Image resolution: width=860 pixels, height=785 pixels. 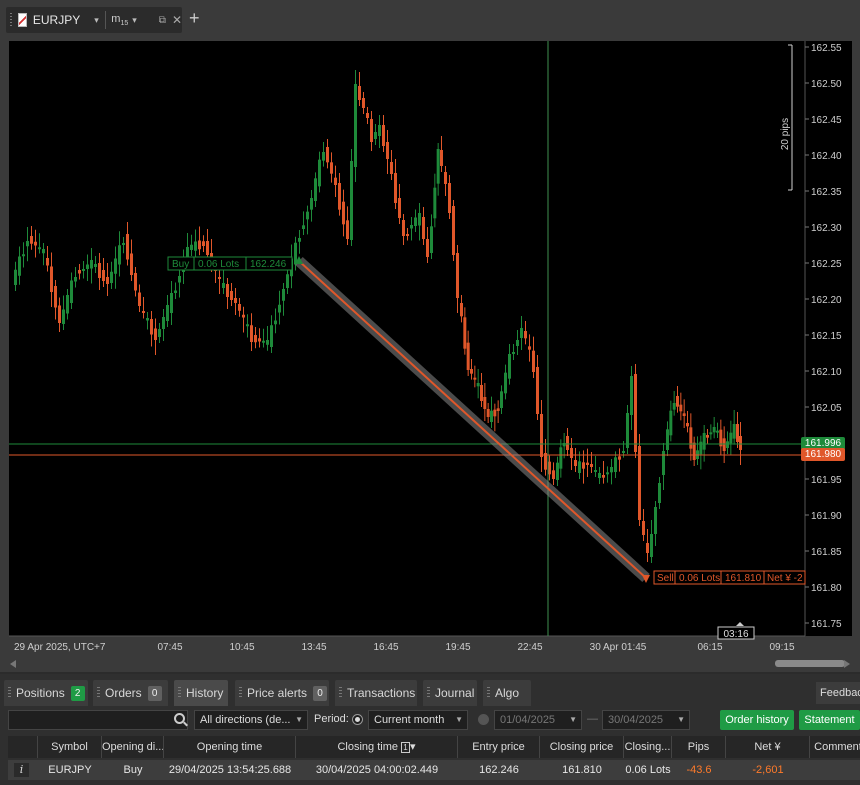 What do you see at coordinates (162, 20) in the screenshot?
I see `popout-icon: ⧉` at bounding box center [162, 20].